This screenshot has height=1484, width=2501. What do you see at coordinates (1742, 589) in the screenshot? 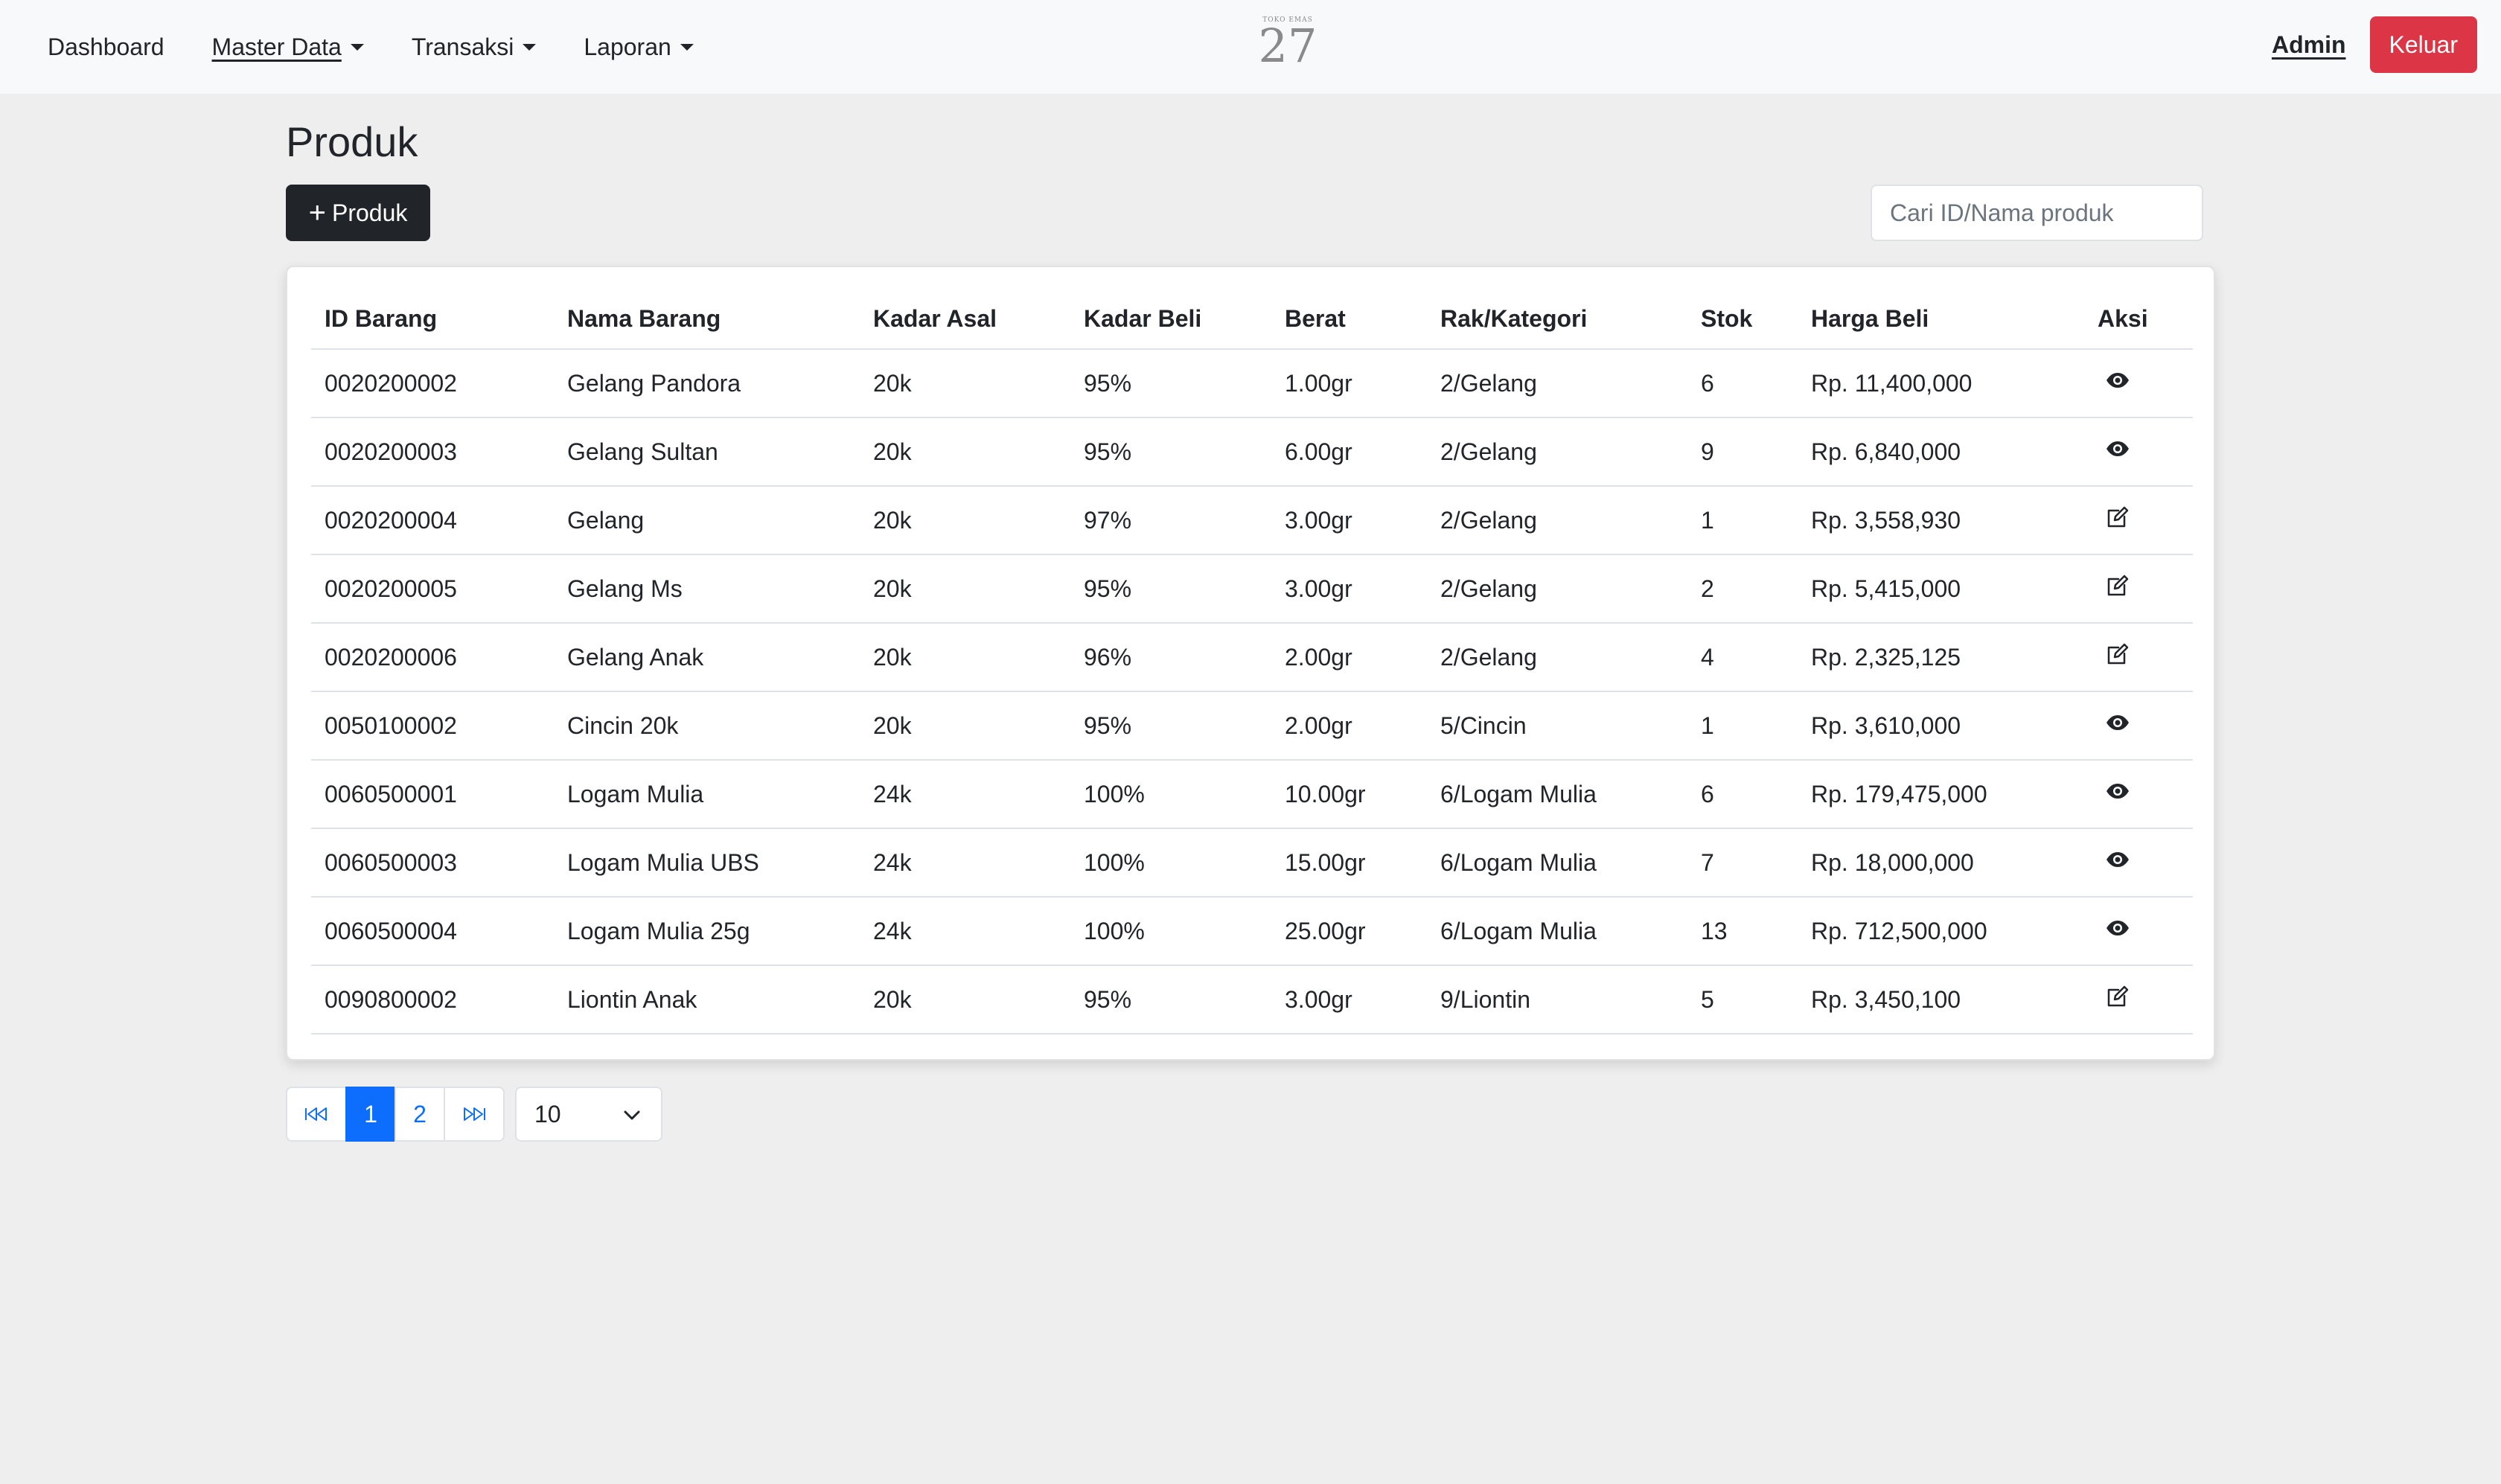
I see `cell-stok: 2` at bounding box center [1742, 589].